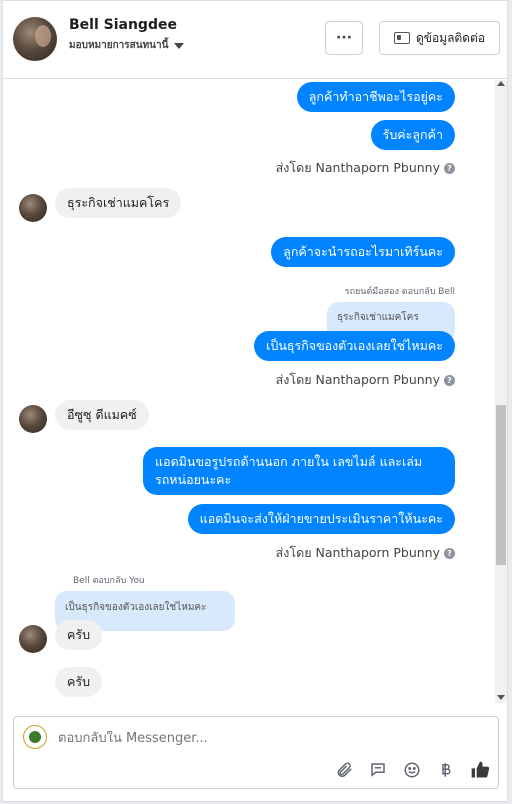 This screenshot has width=512, height=804. I want to click on message-line: รถหน่อยนะคะ, so click(193, 479).